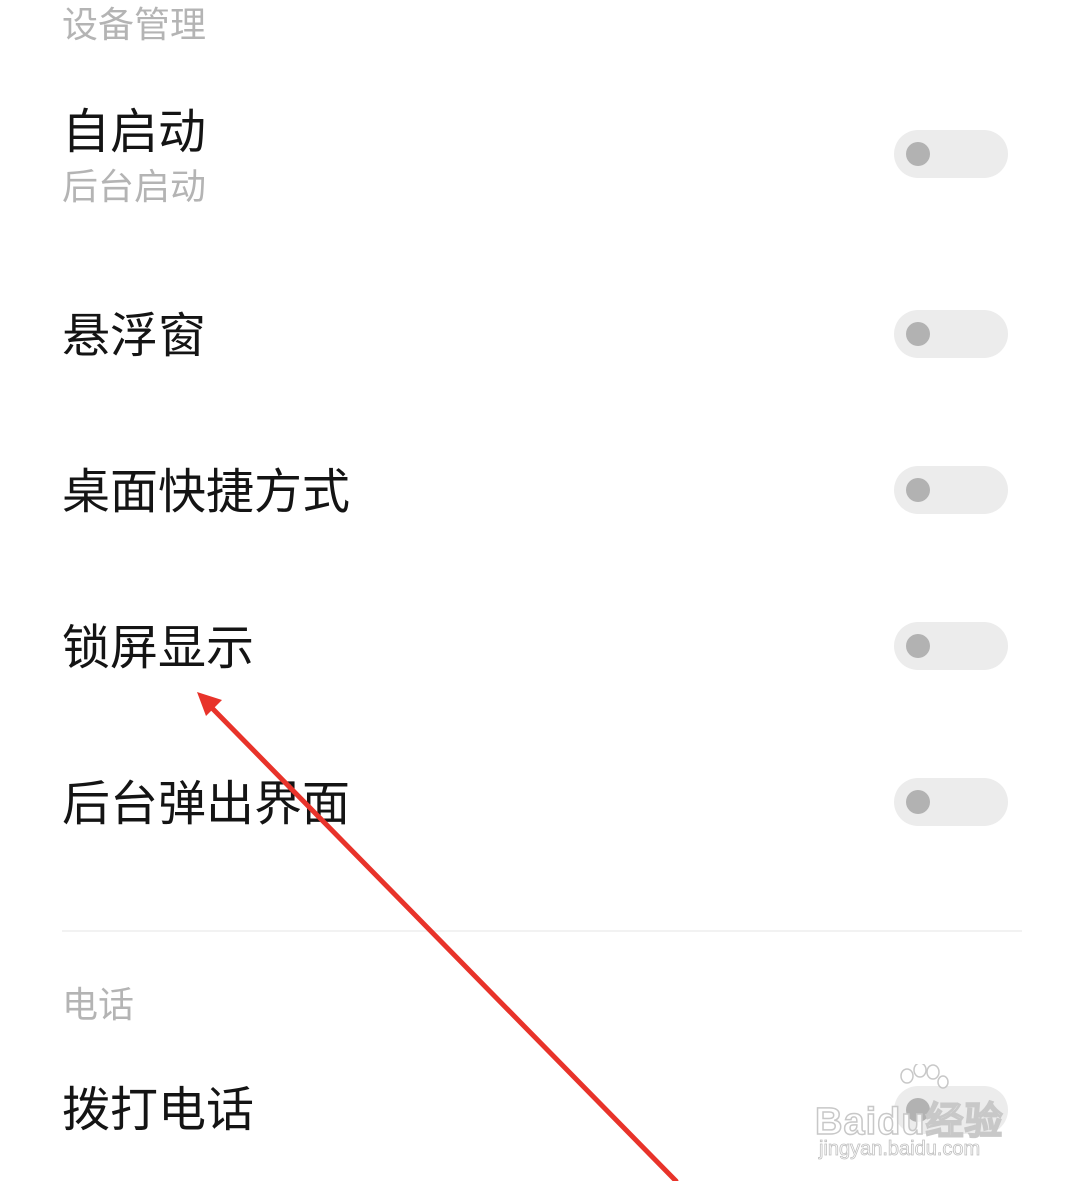 The height and width of the screenshot is (1181, 1067). I want to click on desktop-shortcut-toggle, so click(951, 490).